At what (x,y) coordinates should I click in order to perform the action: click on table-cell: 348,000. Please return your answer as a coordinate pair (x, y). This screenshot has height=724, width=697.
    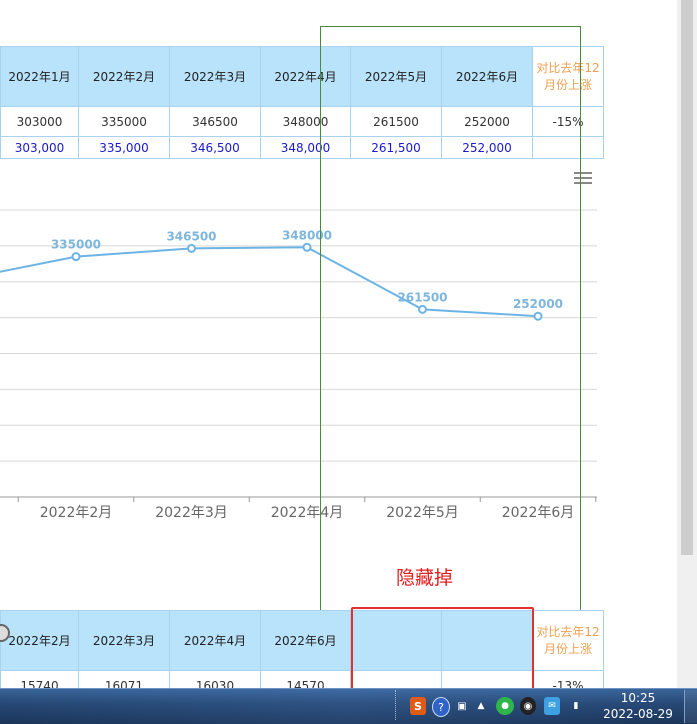
    Looking at the image, I should click on (305, 147).